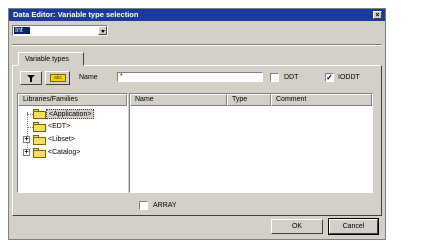 This screenshot has width=436, height=247. I want to click on column-header-comment: Comment, so click(321, 100).